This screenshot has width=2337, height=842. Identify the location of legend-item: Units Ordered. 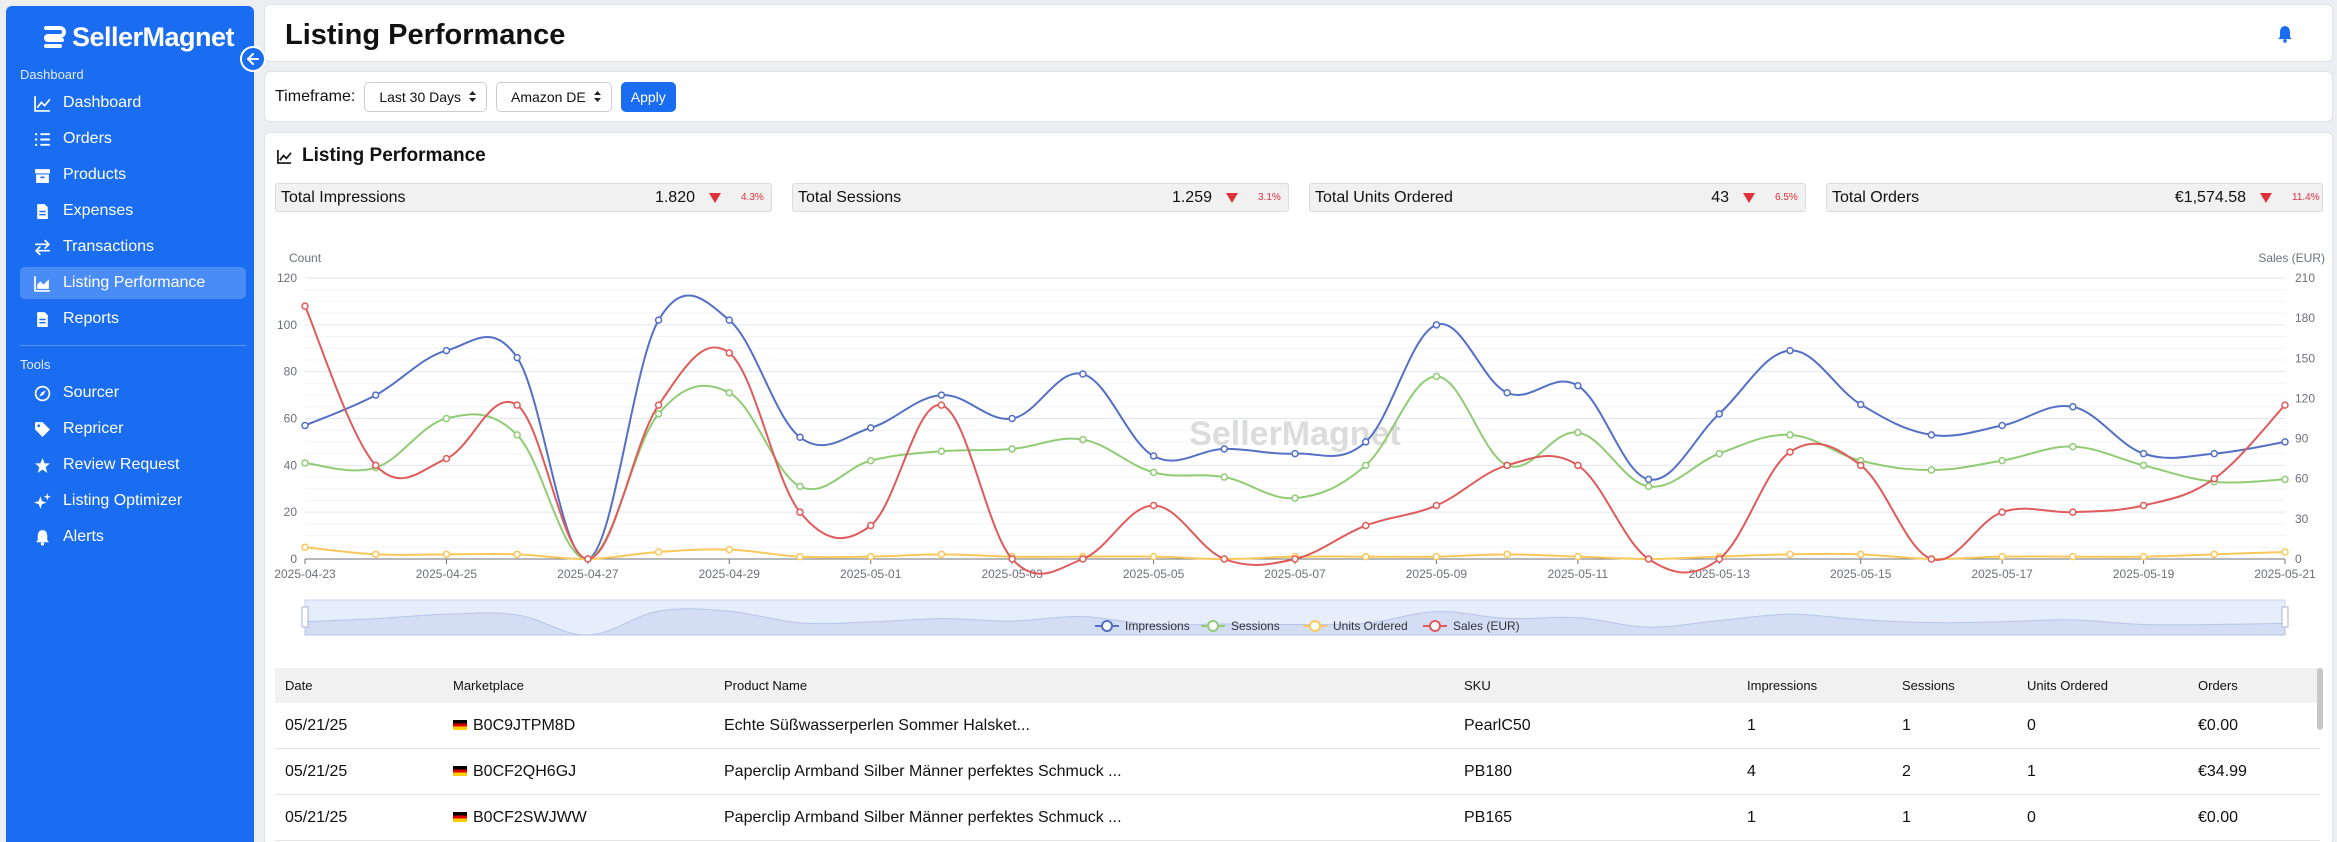
(1370, 626).